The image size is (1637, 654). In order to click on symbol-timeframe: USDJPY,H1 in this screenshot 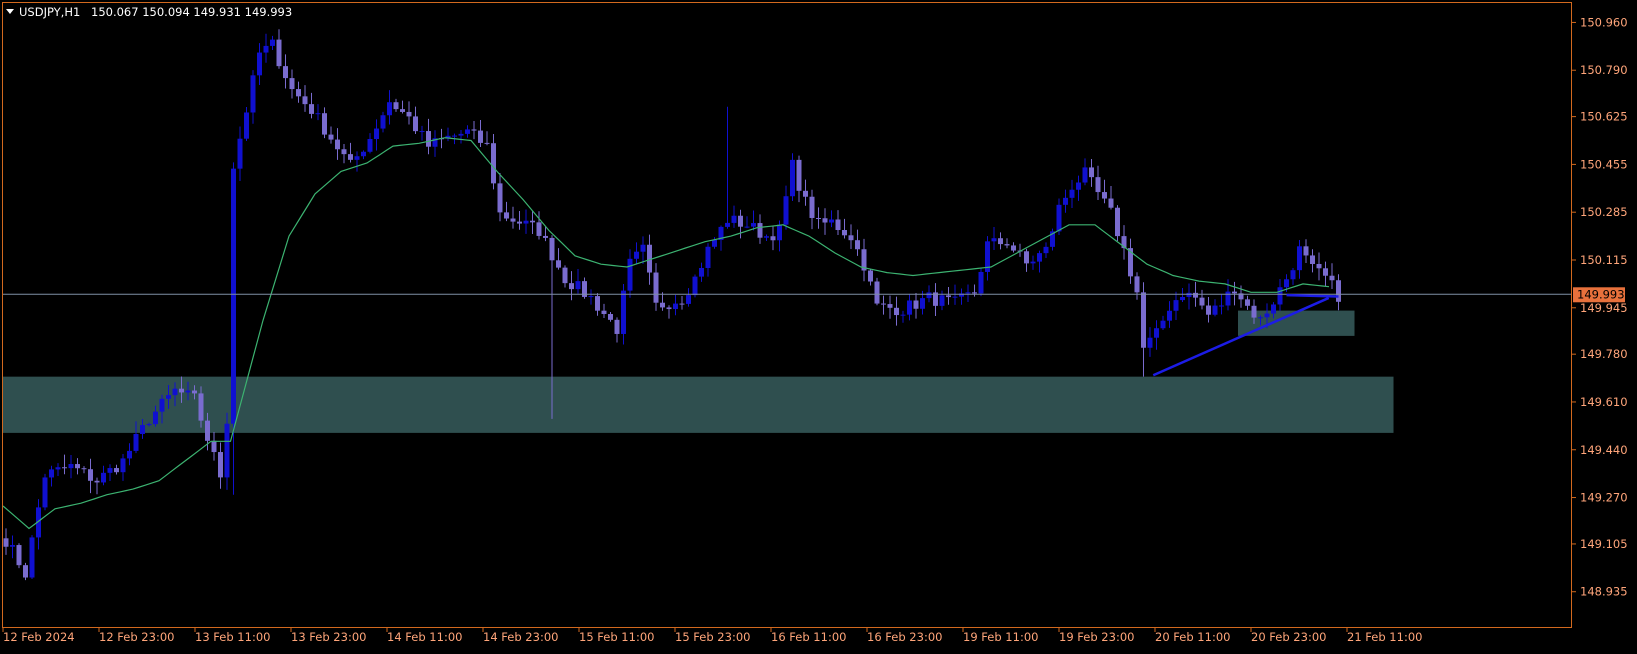, I will do `click(49, 12)`.